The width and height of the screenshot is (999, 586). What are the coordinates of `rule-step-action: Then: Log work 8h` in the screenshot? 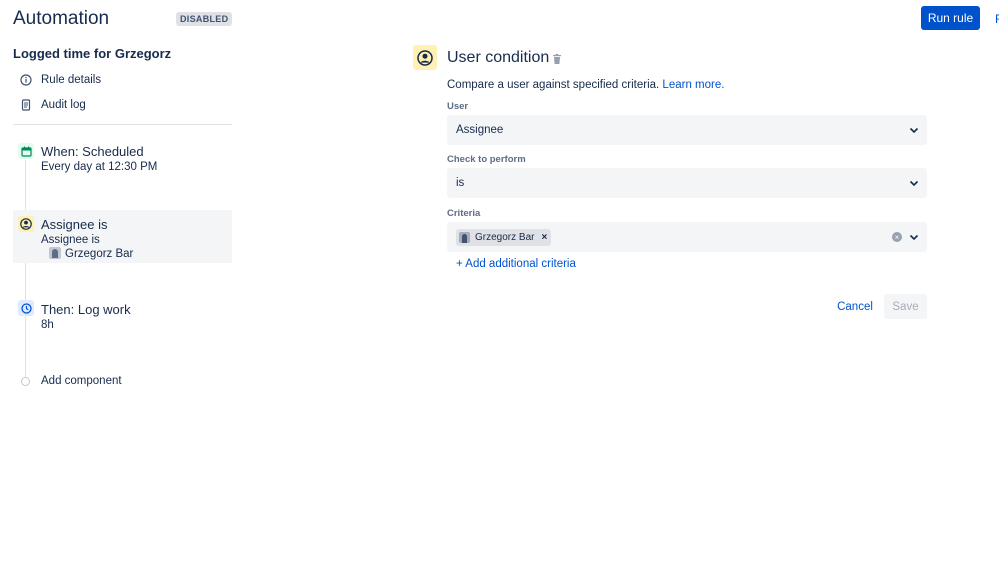 It's located at (122, 316).